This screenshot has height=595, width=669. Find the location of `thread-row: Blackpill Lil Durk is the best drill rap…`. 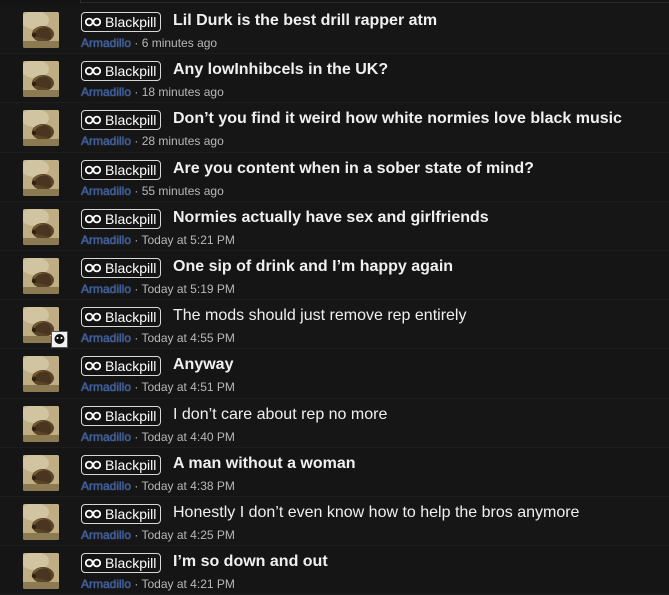

thread-row: Blackpill Lil Durk is the best drill rap… is located at coordinates (334, 30).